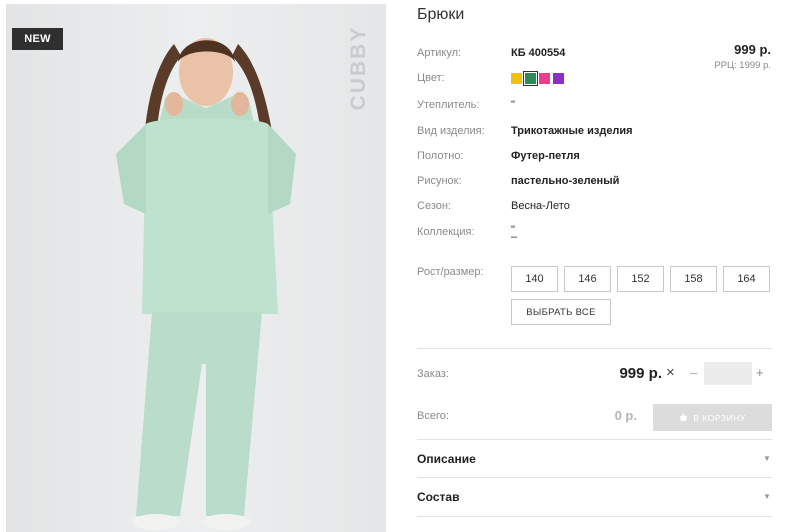 The width and height of the screenshot is (800, 532). Describe the element at coordinates (587, 279) in the screenshot. I see `size-option-146: 146` at that location.